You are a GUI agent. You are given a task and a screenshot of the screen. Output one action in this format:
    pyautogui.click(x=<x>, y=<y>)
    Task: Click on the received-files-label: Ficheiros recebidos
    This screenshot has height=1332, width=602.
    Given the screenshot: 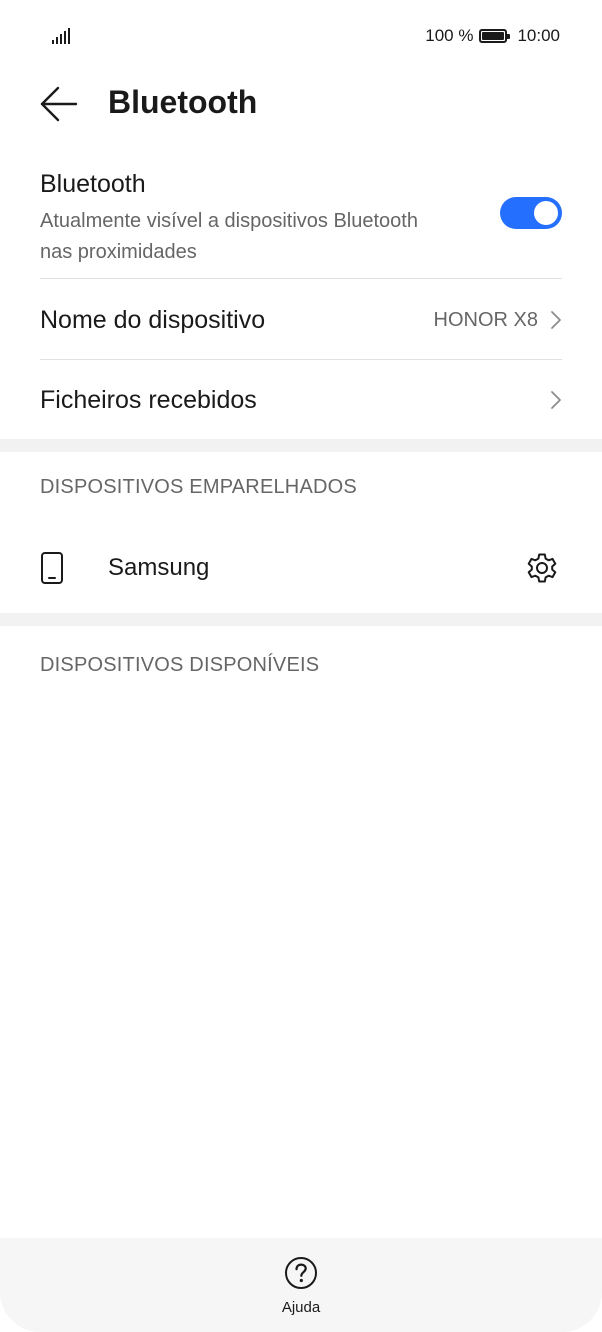 What is the action you would take?
    pyautogui.click(x=148, y=399)
    